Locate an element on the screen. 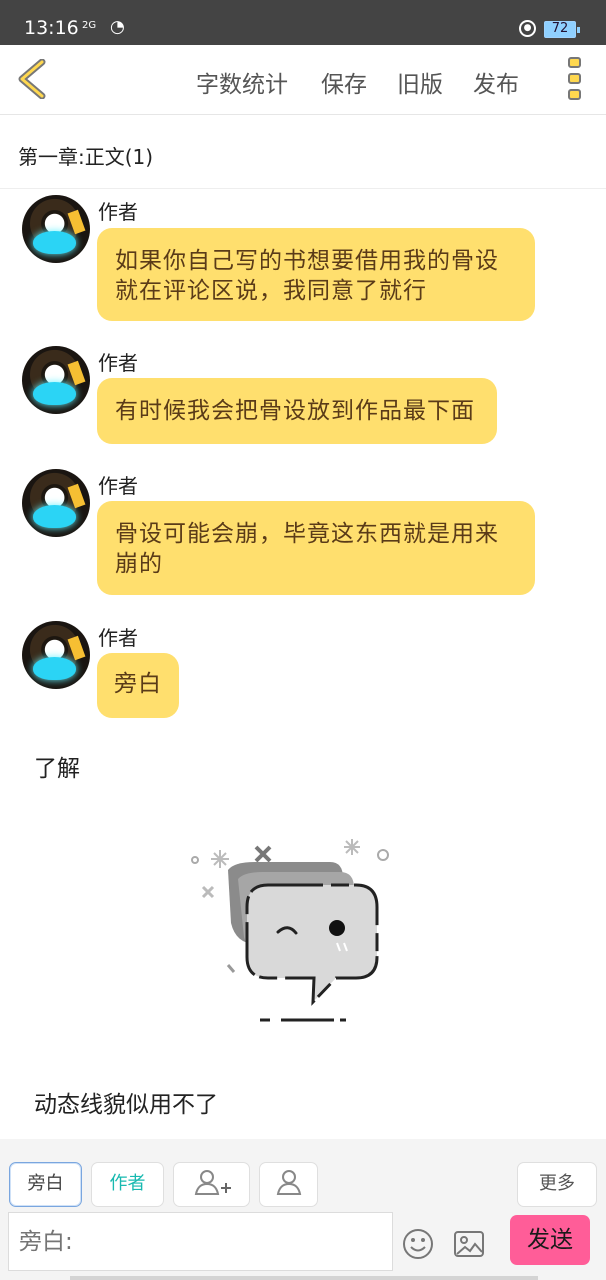 Image resolution: width=606 pixels, height=1280 pixels. send-button: 发送 is located at coordinates (550, 1240).